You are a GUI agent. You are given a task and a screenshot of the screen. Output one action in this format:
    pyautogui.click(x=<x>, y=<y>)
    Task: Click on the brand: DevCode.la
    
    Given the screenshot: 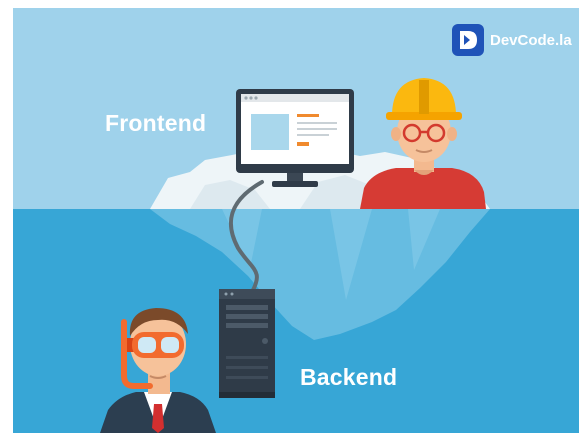 What is the action you would take?
    pyautogui.click(x=512, y=40)
    